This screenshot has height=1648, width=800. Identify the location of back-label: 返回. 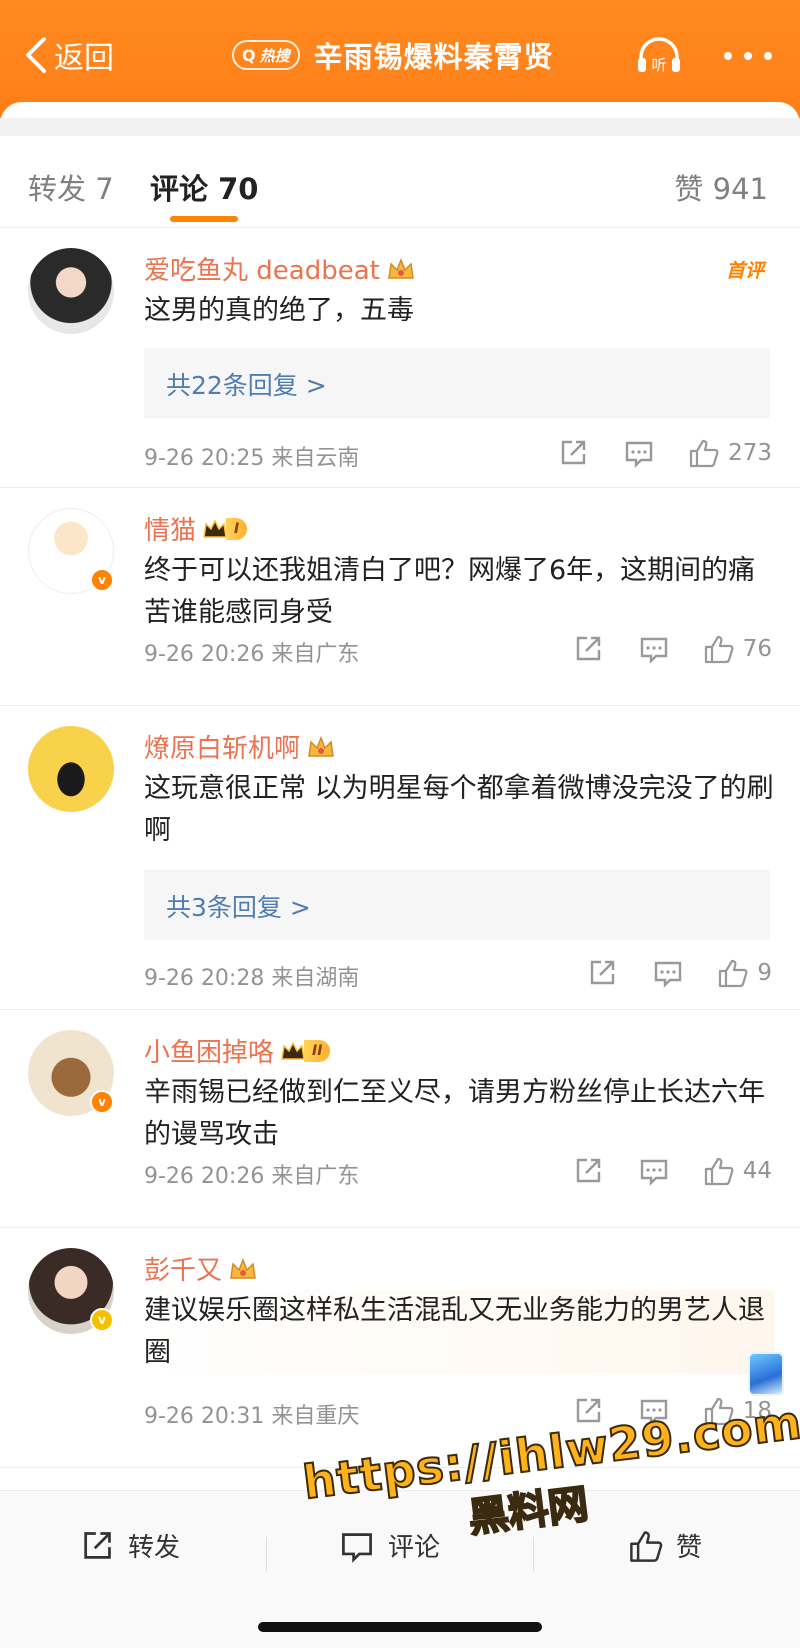
(84, 58).